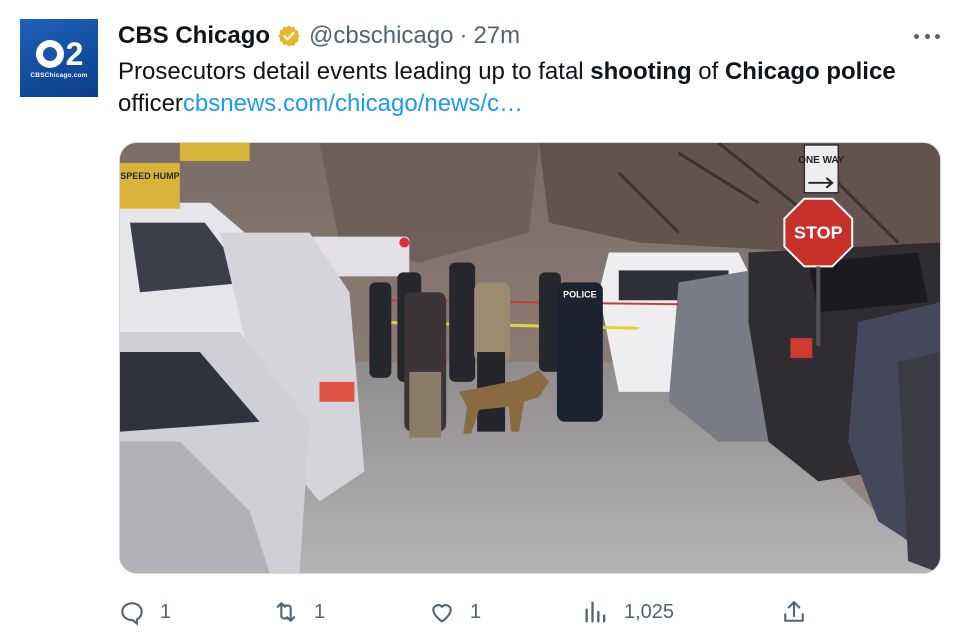 The height and width of the screenshot is (636, 960). Describe the element at coordinates (149, 176) in the screenshot. I see `speed-hump-sign: SPEED HUMP` at that location.